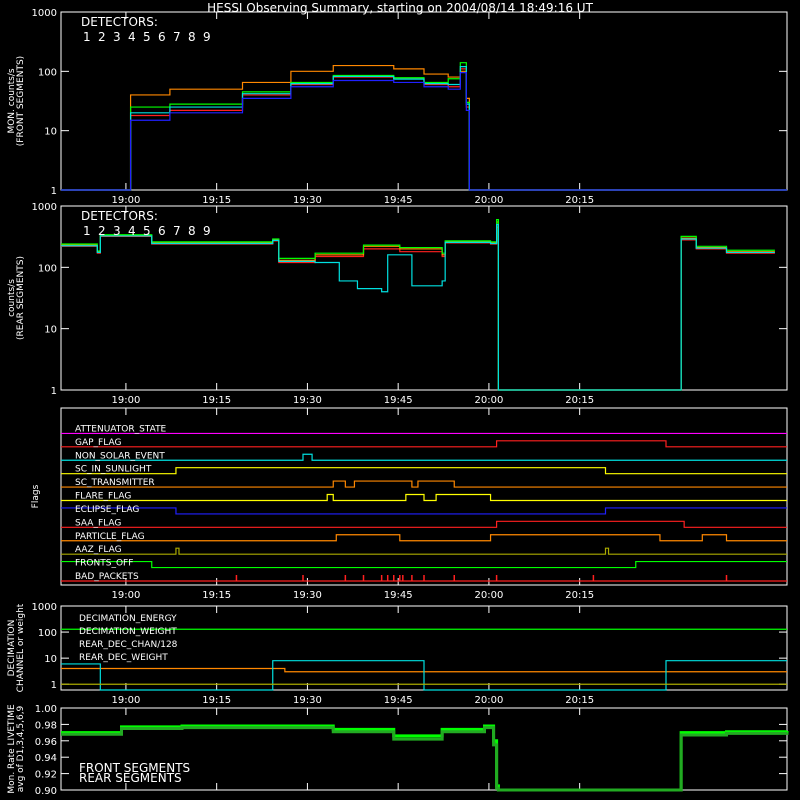 The image size is (800, 800). I want to click on livetime-legend-entry: REAR SEGMENTS, so click(130, 778).